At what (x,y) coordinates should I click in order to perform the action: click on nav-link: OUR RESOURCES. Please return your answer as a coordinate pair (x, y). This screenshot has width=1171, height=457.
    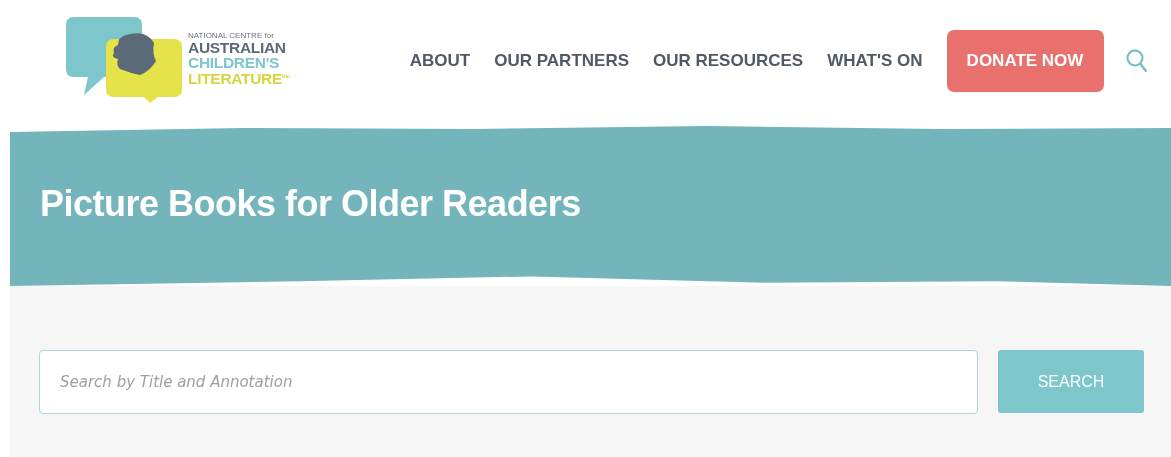
    Looking at the image, I should click on (728, 61).